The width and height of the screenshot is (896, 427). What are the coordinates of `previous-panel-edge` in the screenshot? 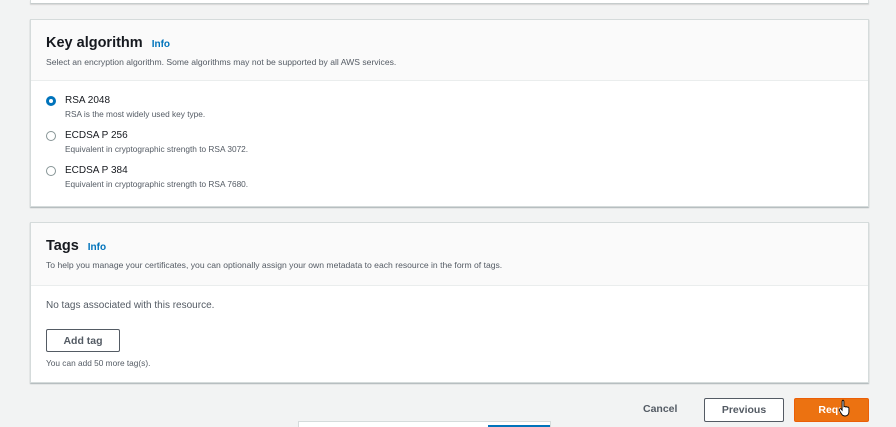 It's located at (449, 2).